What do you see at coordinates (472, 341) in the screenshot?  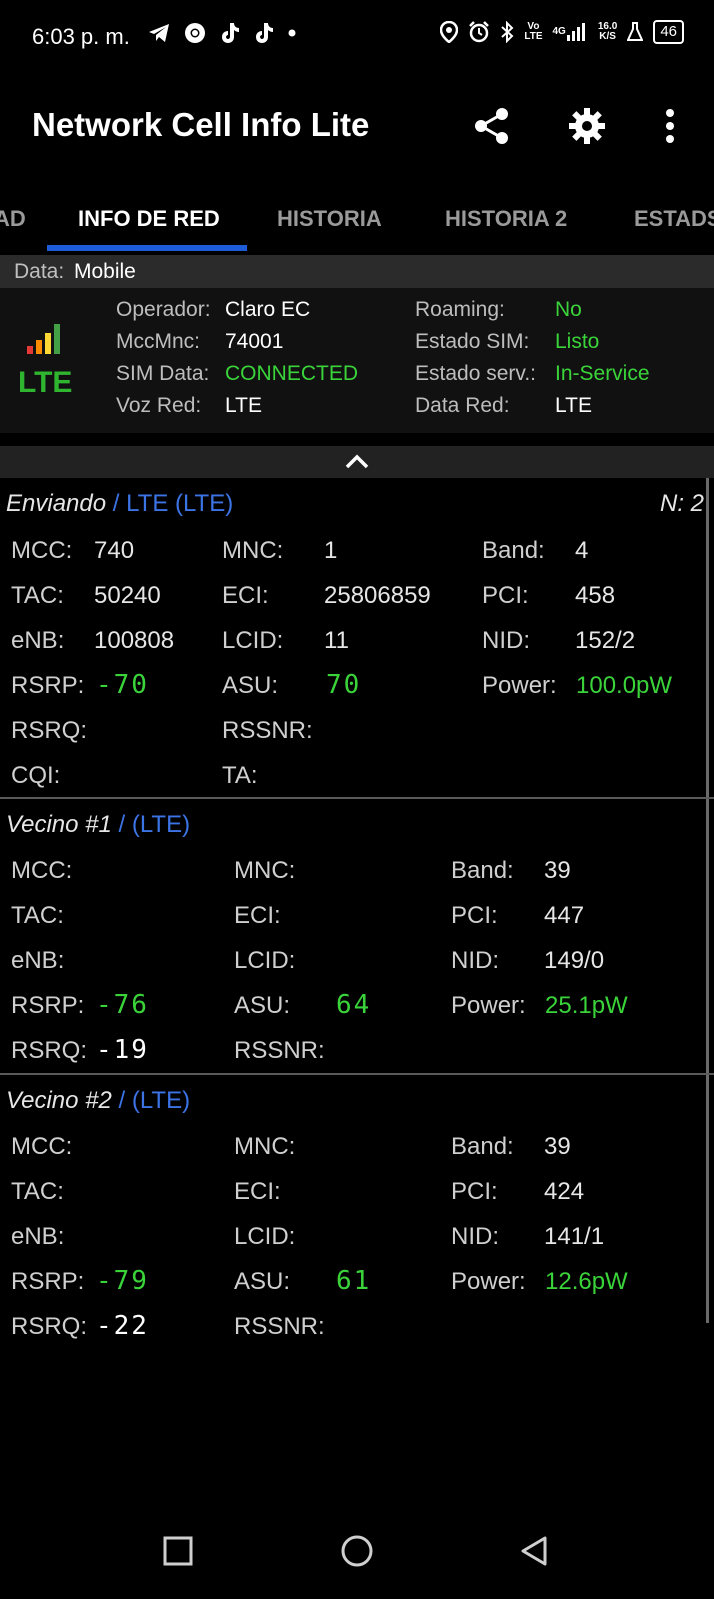 I see `sim-state-label: Estado SIM:` at bounding box center [472, 341].